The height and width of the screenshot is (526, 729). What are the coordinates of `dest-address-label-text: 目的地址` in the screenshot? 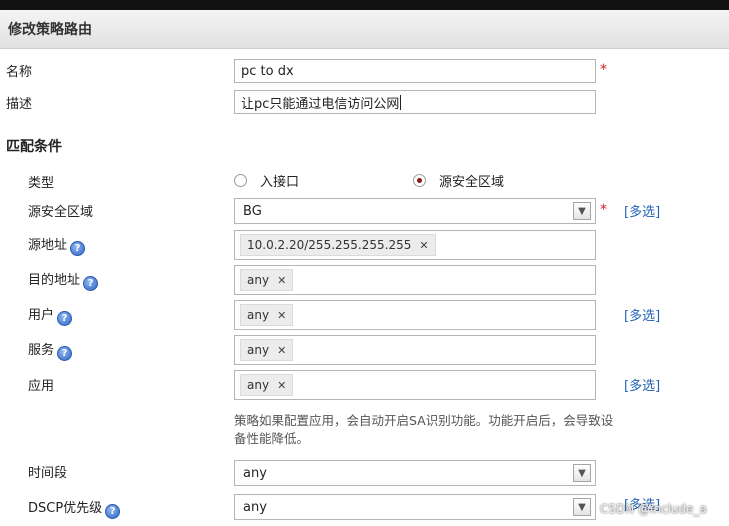 It's located at (54, 280).